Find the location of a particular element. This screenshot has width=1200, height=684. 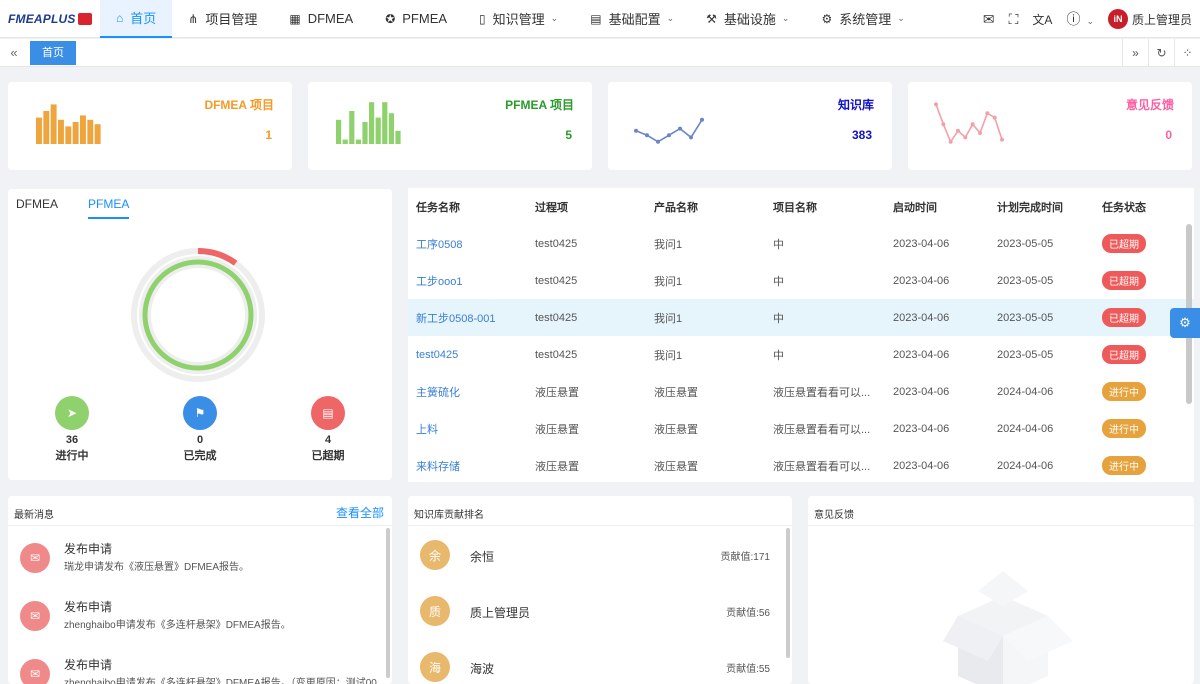

task-name-link: test0425 is located at coordinates (437, 355).